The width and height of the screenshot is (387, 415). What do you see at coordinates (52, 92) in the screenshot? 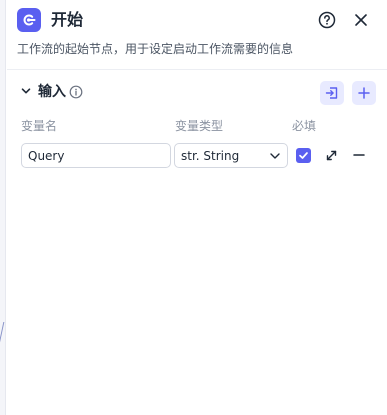
I see `input-section-title: 输入` at bounding box center [52, 92].